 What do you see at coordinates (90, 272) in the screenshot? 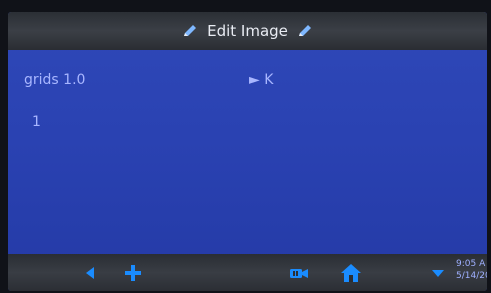
I see `back-arrow-icon` at bounding box center [90, 272].